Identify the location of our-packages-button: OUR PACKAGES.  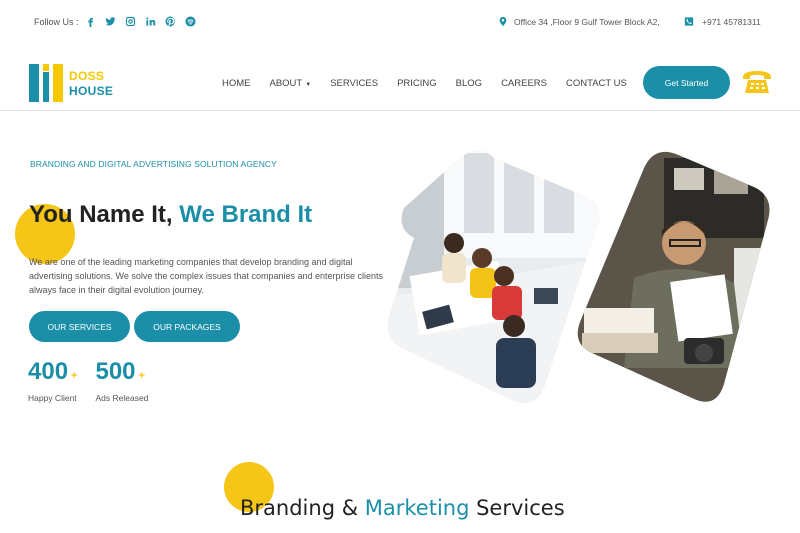
(187, 326).